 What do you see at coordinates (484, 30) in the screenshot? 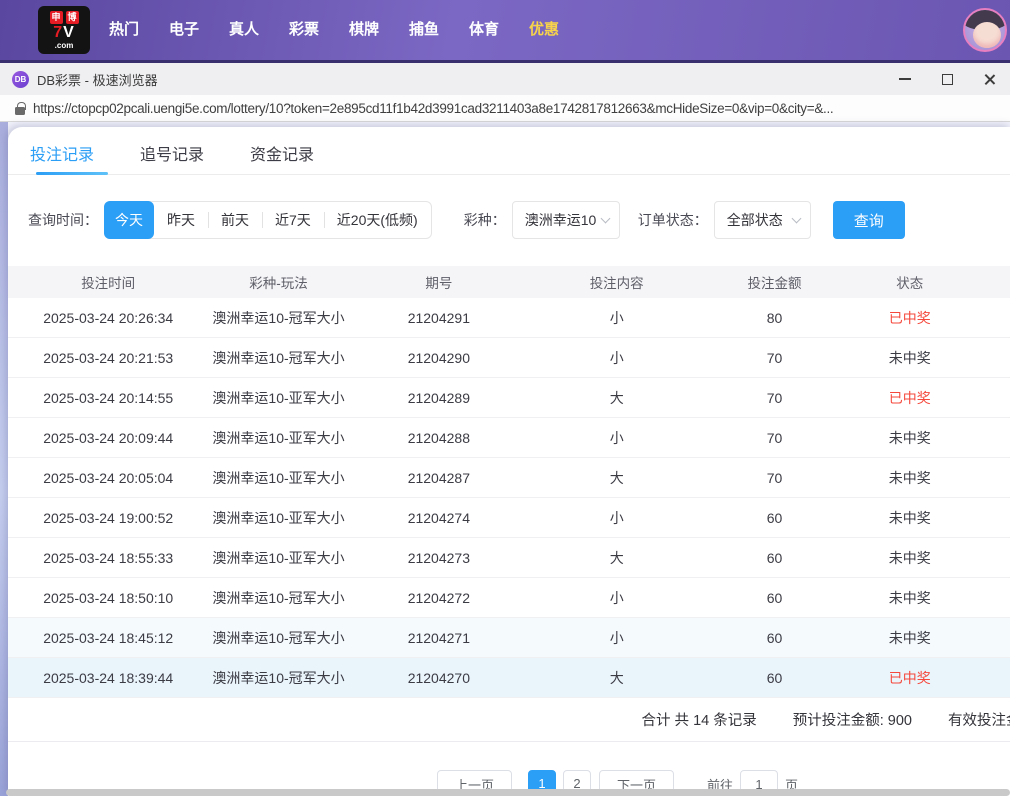
I see `nav-item: 体育` at bounding box center [484, 30].